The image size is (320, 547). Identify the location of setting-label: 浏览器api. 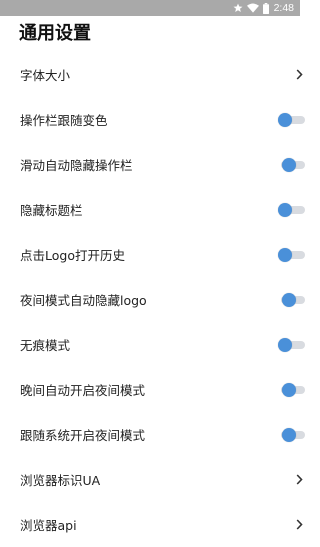
(48, 525).